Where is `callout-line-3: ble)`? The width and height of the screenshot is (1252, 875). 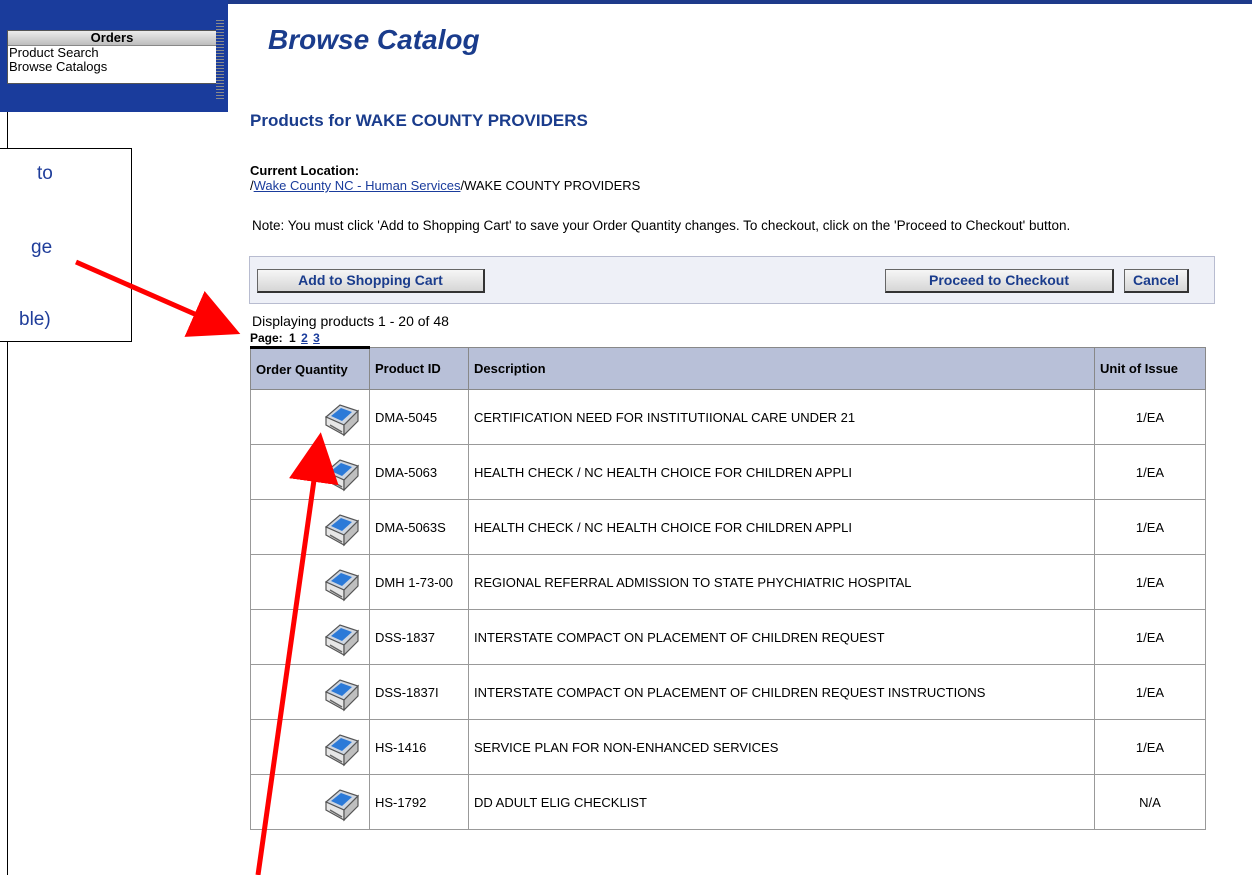 callout-line-3: ble) is located at coordinates (35, 319).